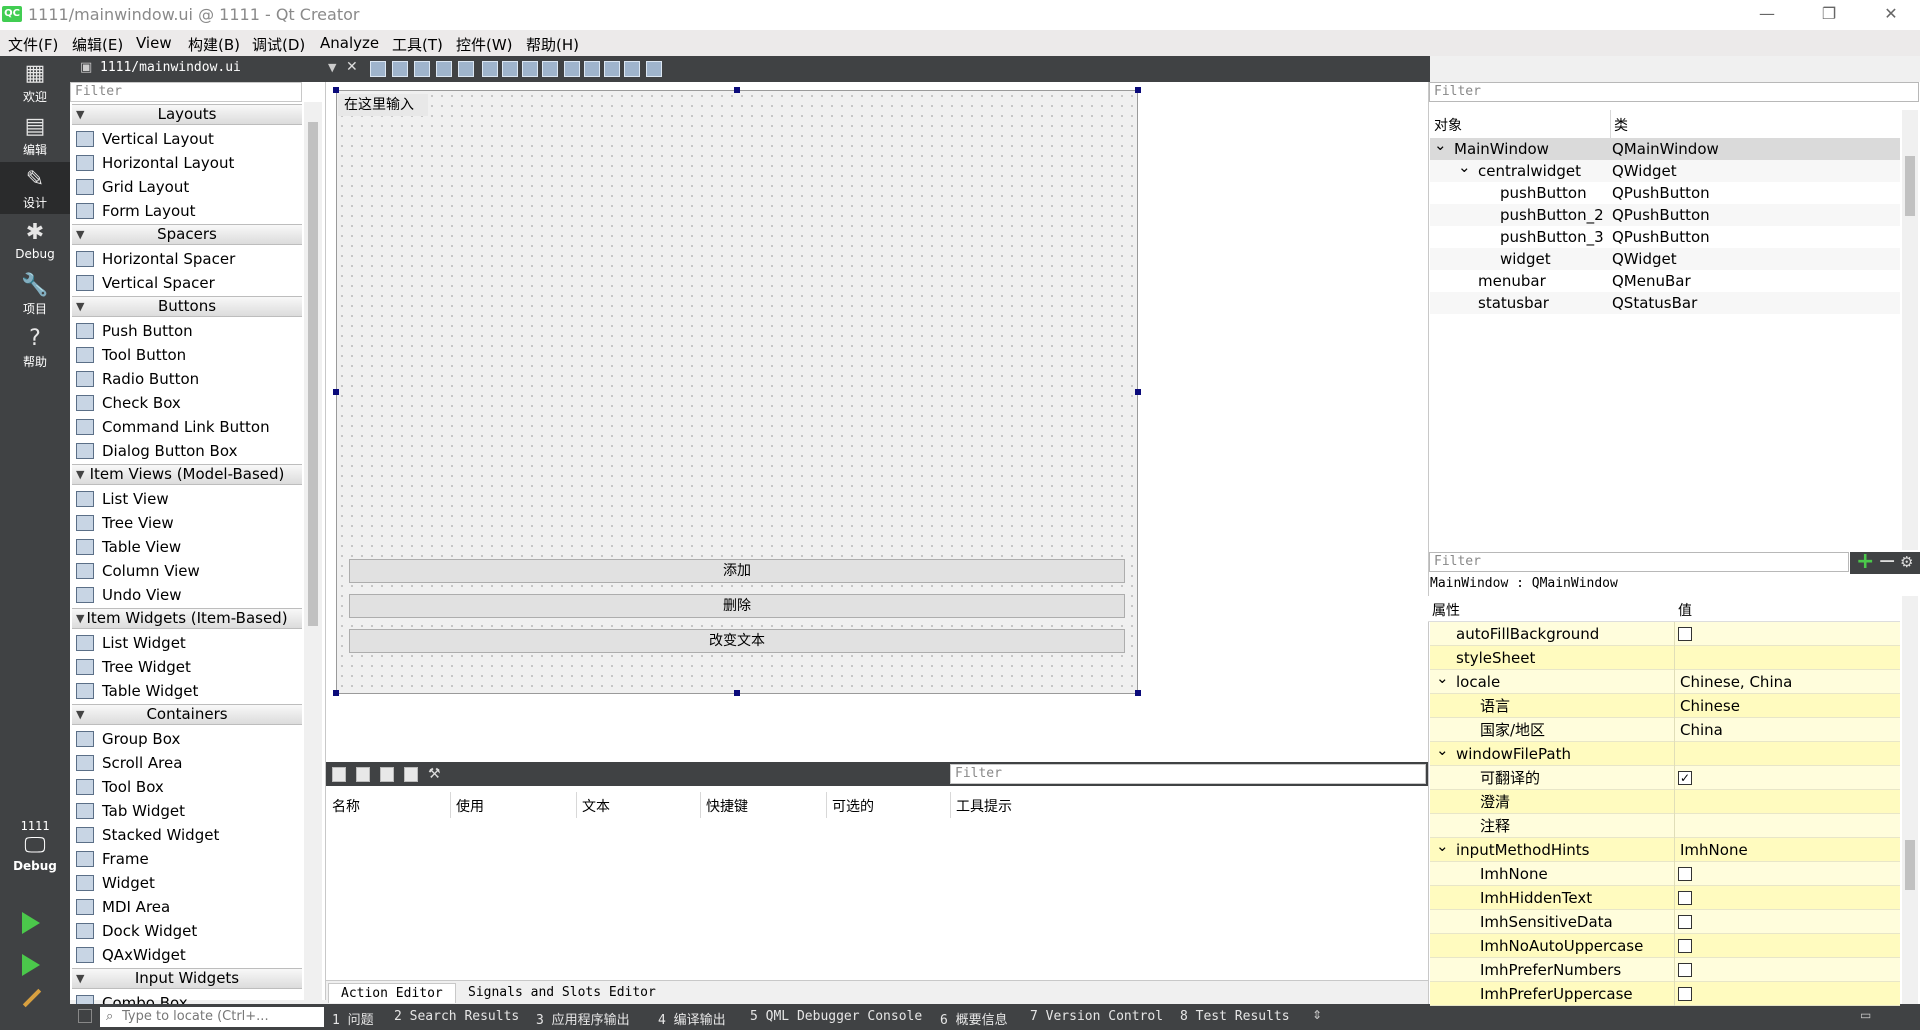 The image size is (1920, 1030). Describe the element at coordinates (363, 774) in the screenshot. I see `copy-action-icon` at that location.